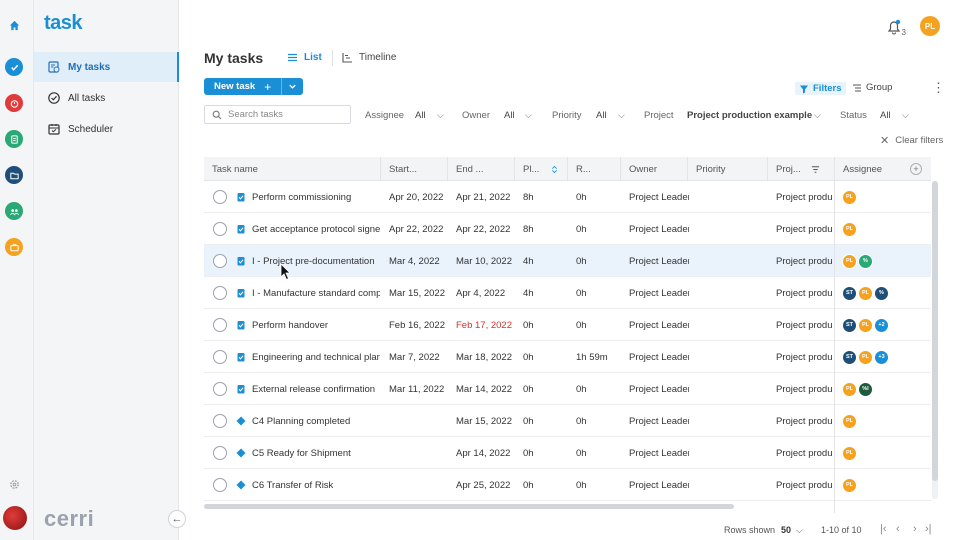 The height and width of the screenshot is (540, 960). I want to click on assignee-avatar: %I, so click(865, 389).